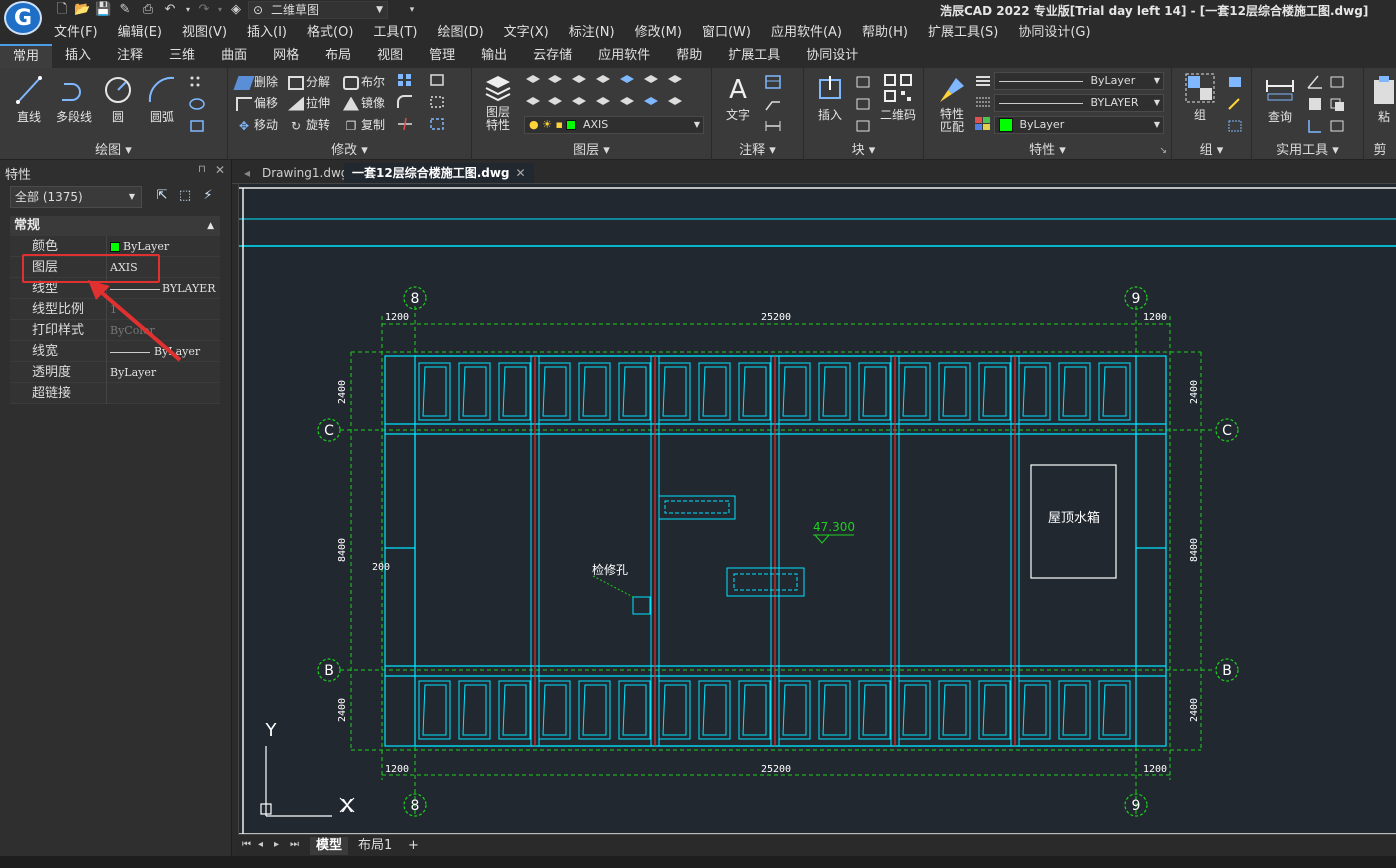 The width and height of the screenshot is (1396, 868). Describe the element at coordinates (757, 148) in the screenshot. I see `panel-annotate-title: 注释 ▾` at that location.